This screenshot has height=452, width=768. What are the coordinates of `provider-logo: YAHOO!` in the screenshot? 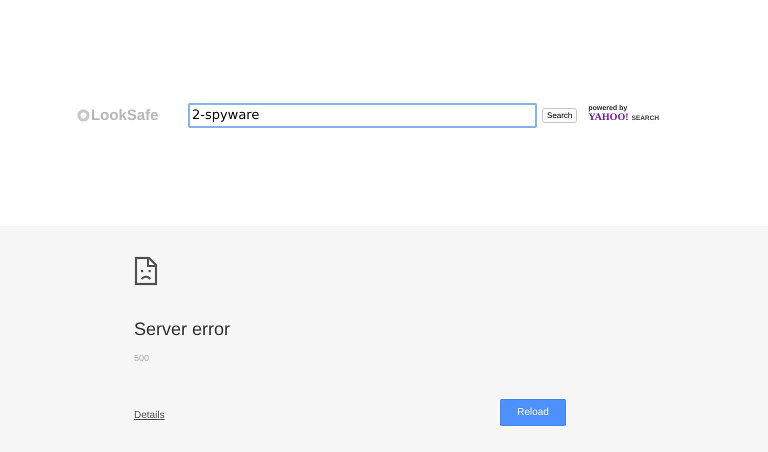 It's located at (608, 117).